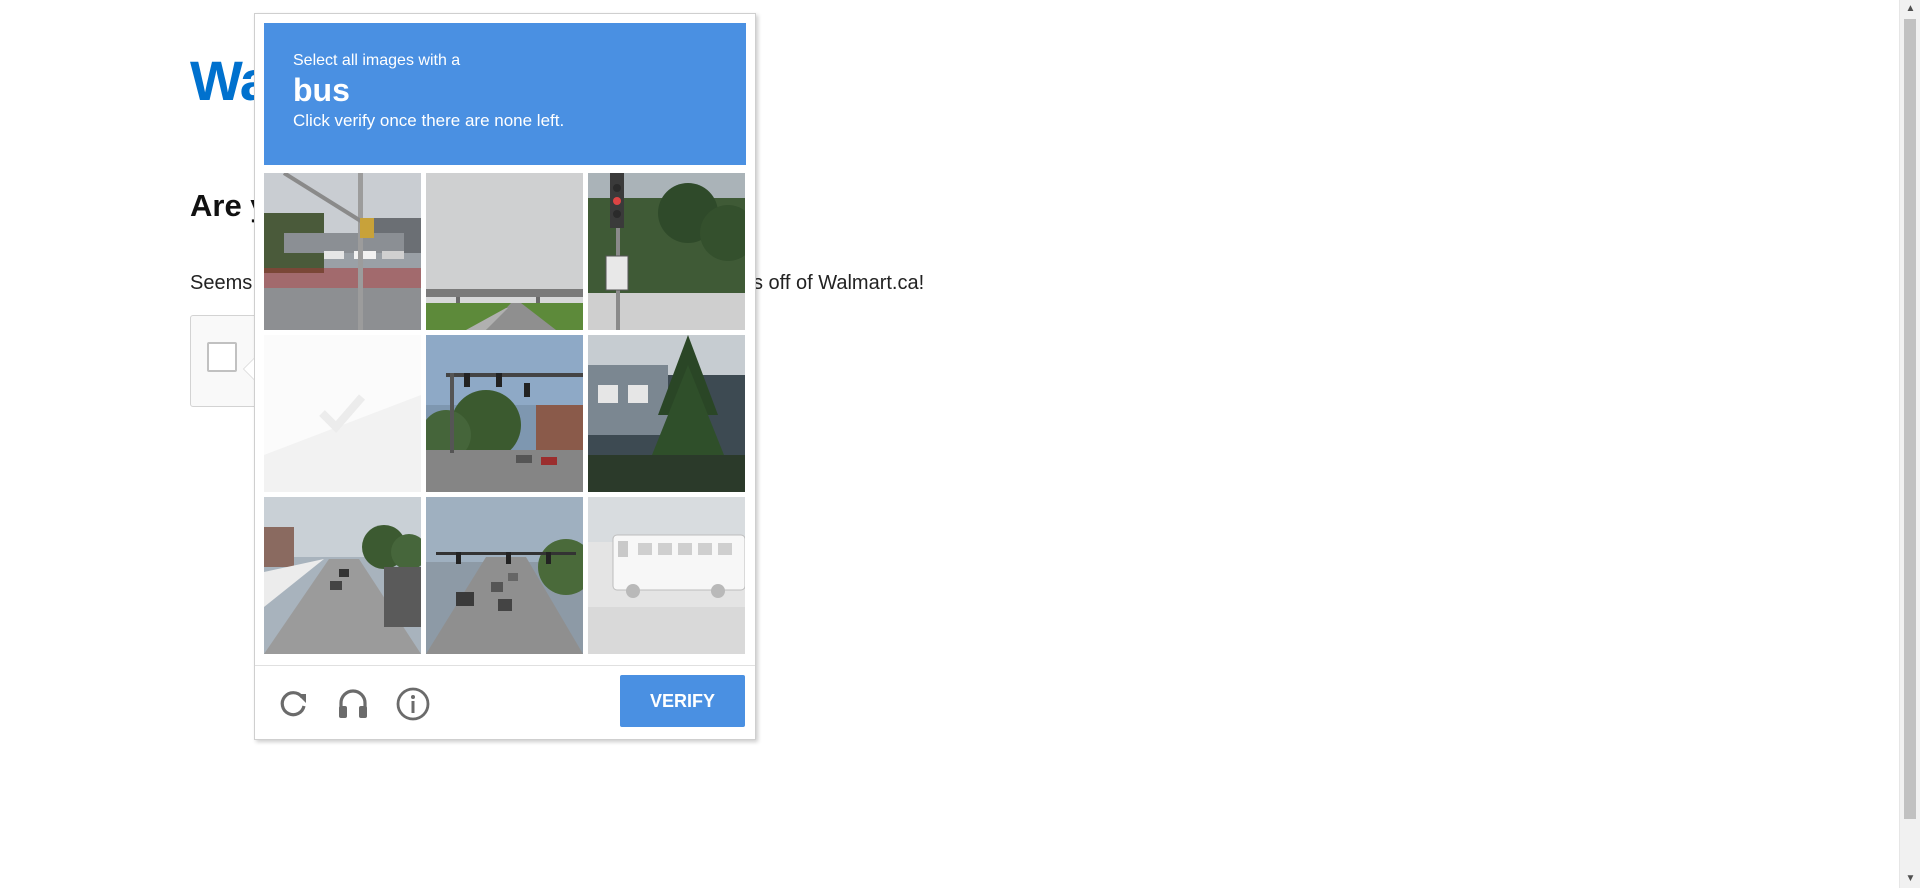  I want to click on info-icon, so click(413, 704).